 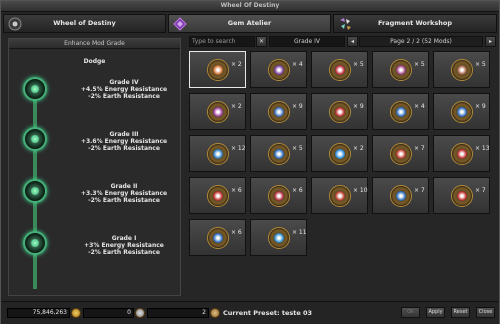 I want to click on page-info: Page 2 / 2 (52 Mods), so click(x=421, y=41).